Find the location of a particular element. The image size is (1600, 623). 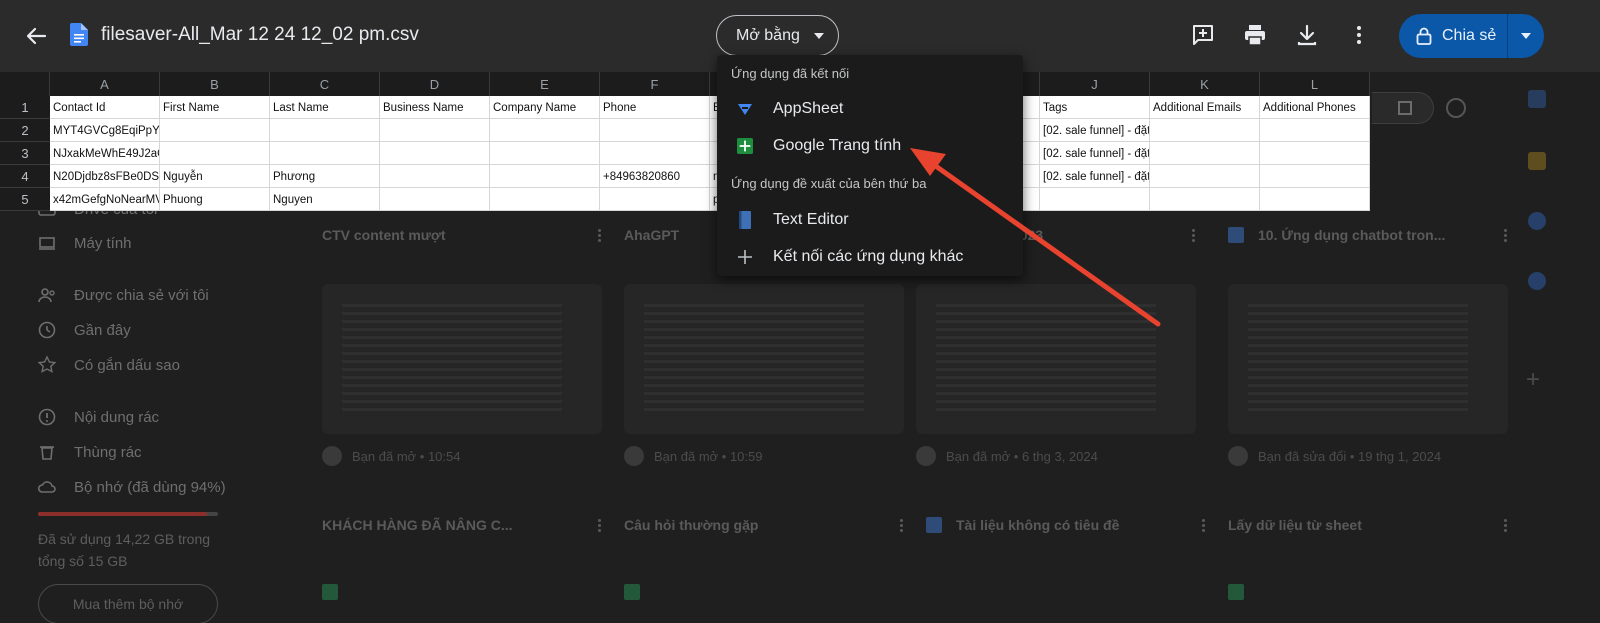

table-cell: Phương is located at coordinates (325, 176).